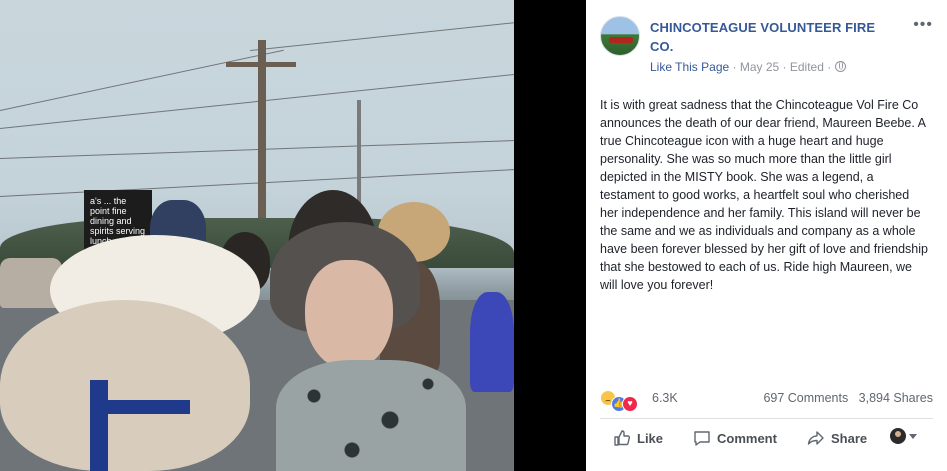 This screenshot has width=947, height=471. Describe the element at coordinates (759, 67) in the screenshot. I see `post-date: May 25` at that location.